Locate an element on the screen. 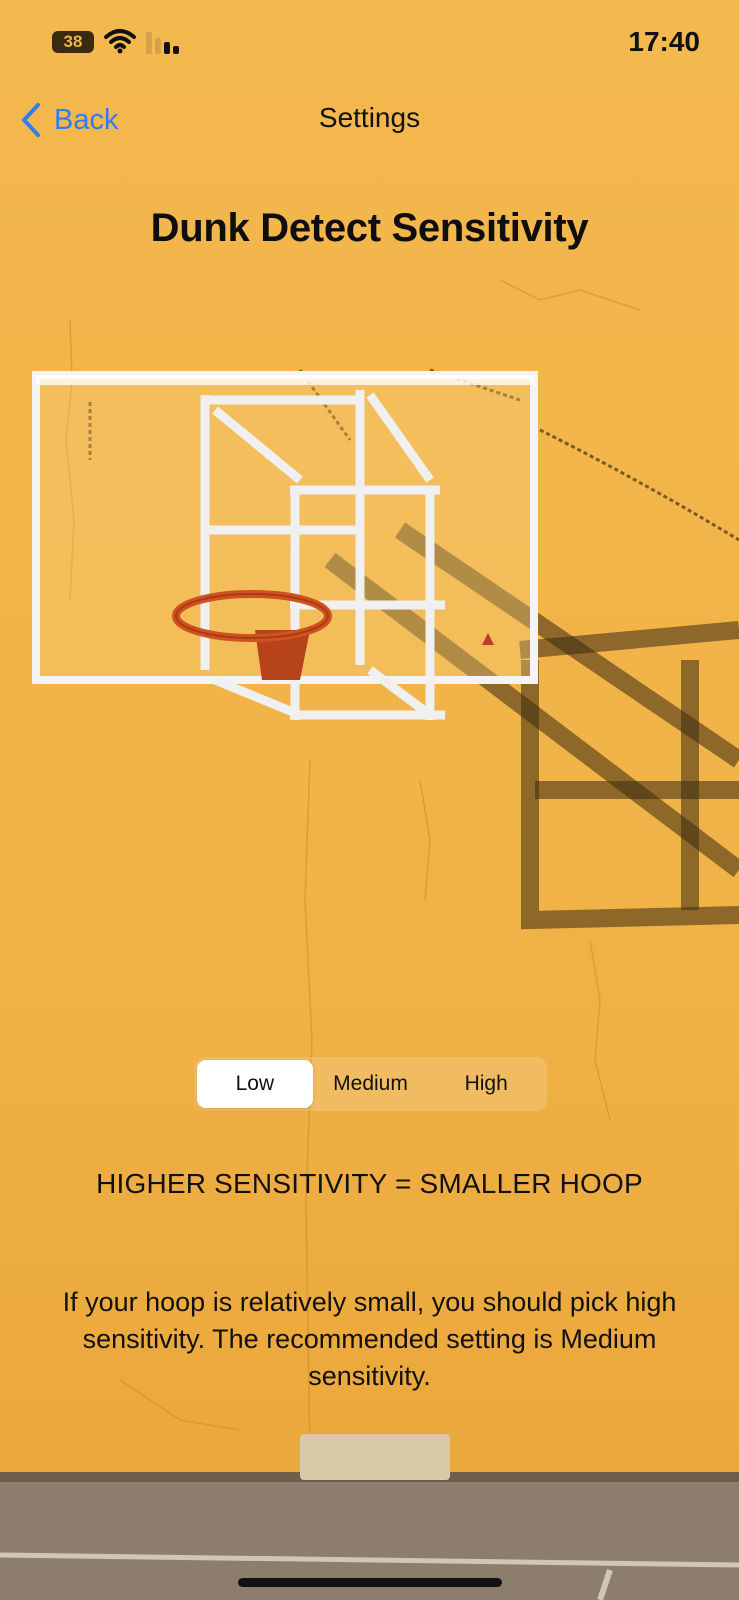 This screenshot has width=739, height=1600. battery-icon: 38 is located at coordinates (73, 42).